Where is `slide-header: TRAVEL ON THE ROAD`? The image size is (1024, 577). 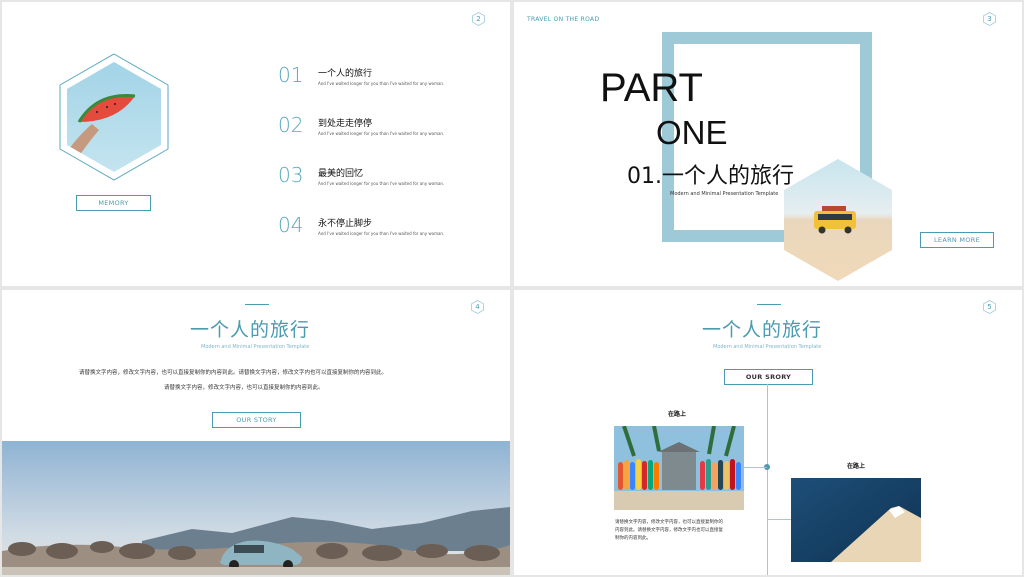 slide-header: TRAVEL ON THE ROAD is located at coordinates (563, 19).